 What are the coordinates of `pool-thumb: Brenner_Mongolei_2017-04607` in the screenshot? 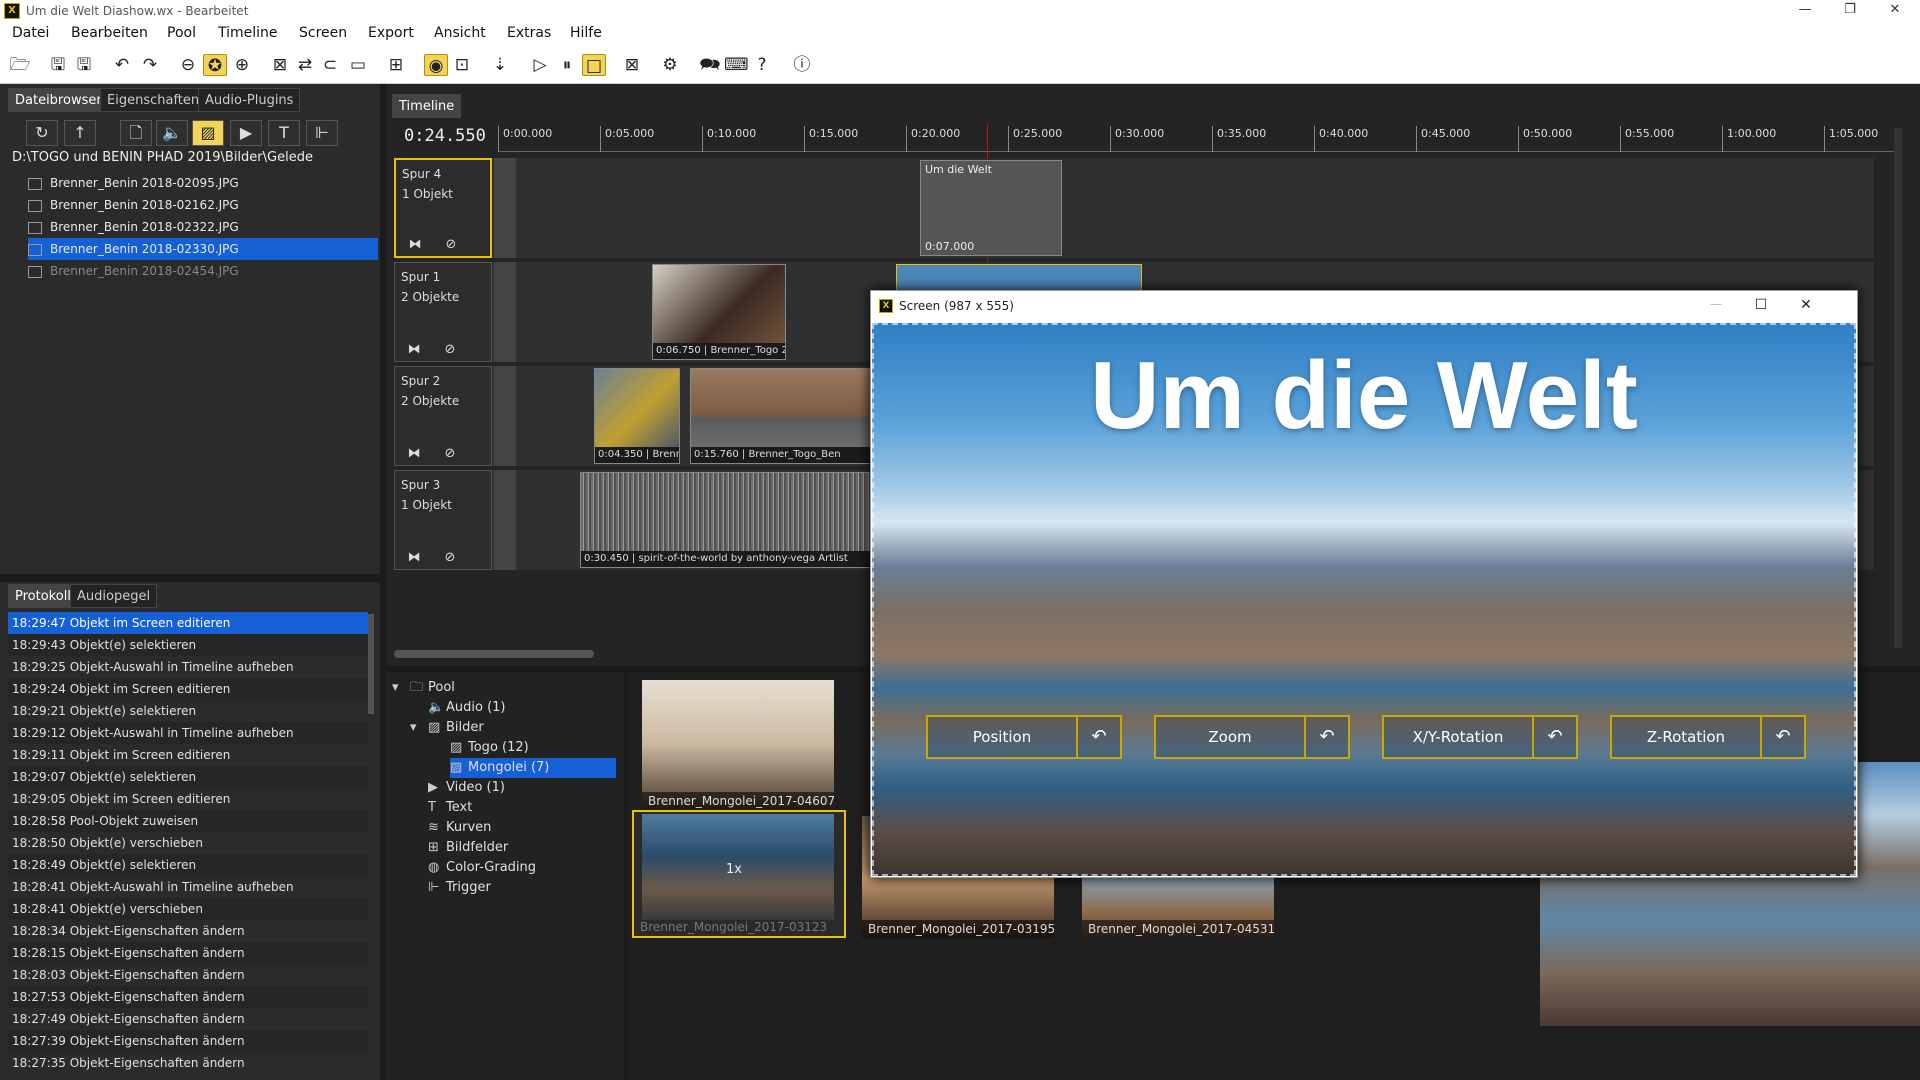 It's located at (738, 745).